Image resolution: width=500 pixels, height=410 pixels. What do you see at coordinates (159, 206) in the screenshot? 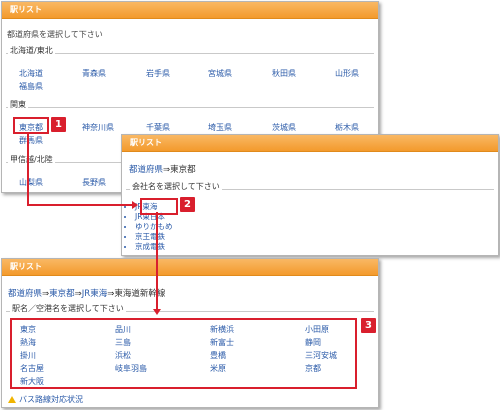
I see `highlight-box-jr-tokai` at bounding box center [159, 206].